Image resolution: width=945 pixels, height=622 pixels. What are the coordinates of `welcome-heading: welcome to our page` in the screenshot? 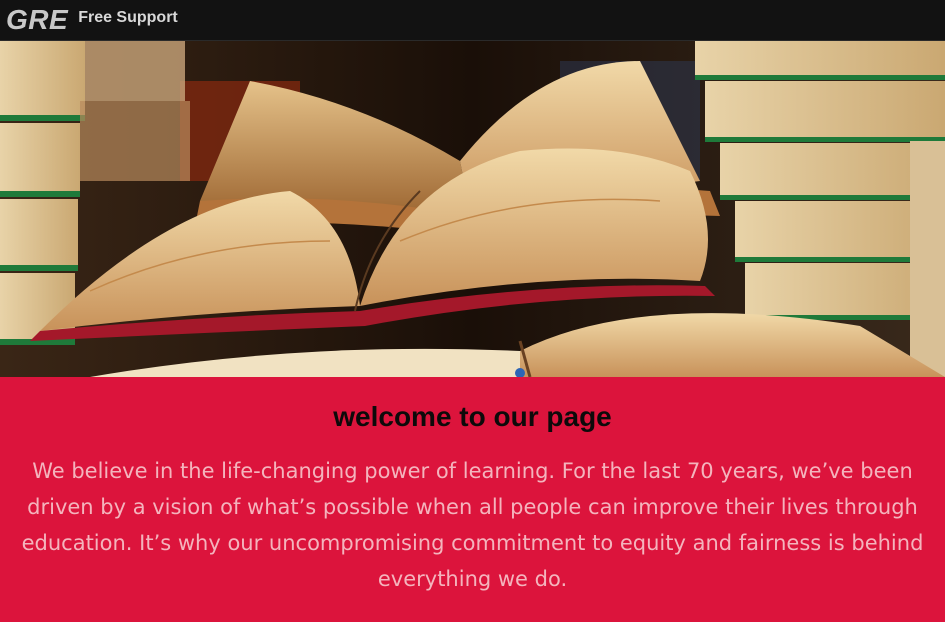 It's located at (472, 416).